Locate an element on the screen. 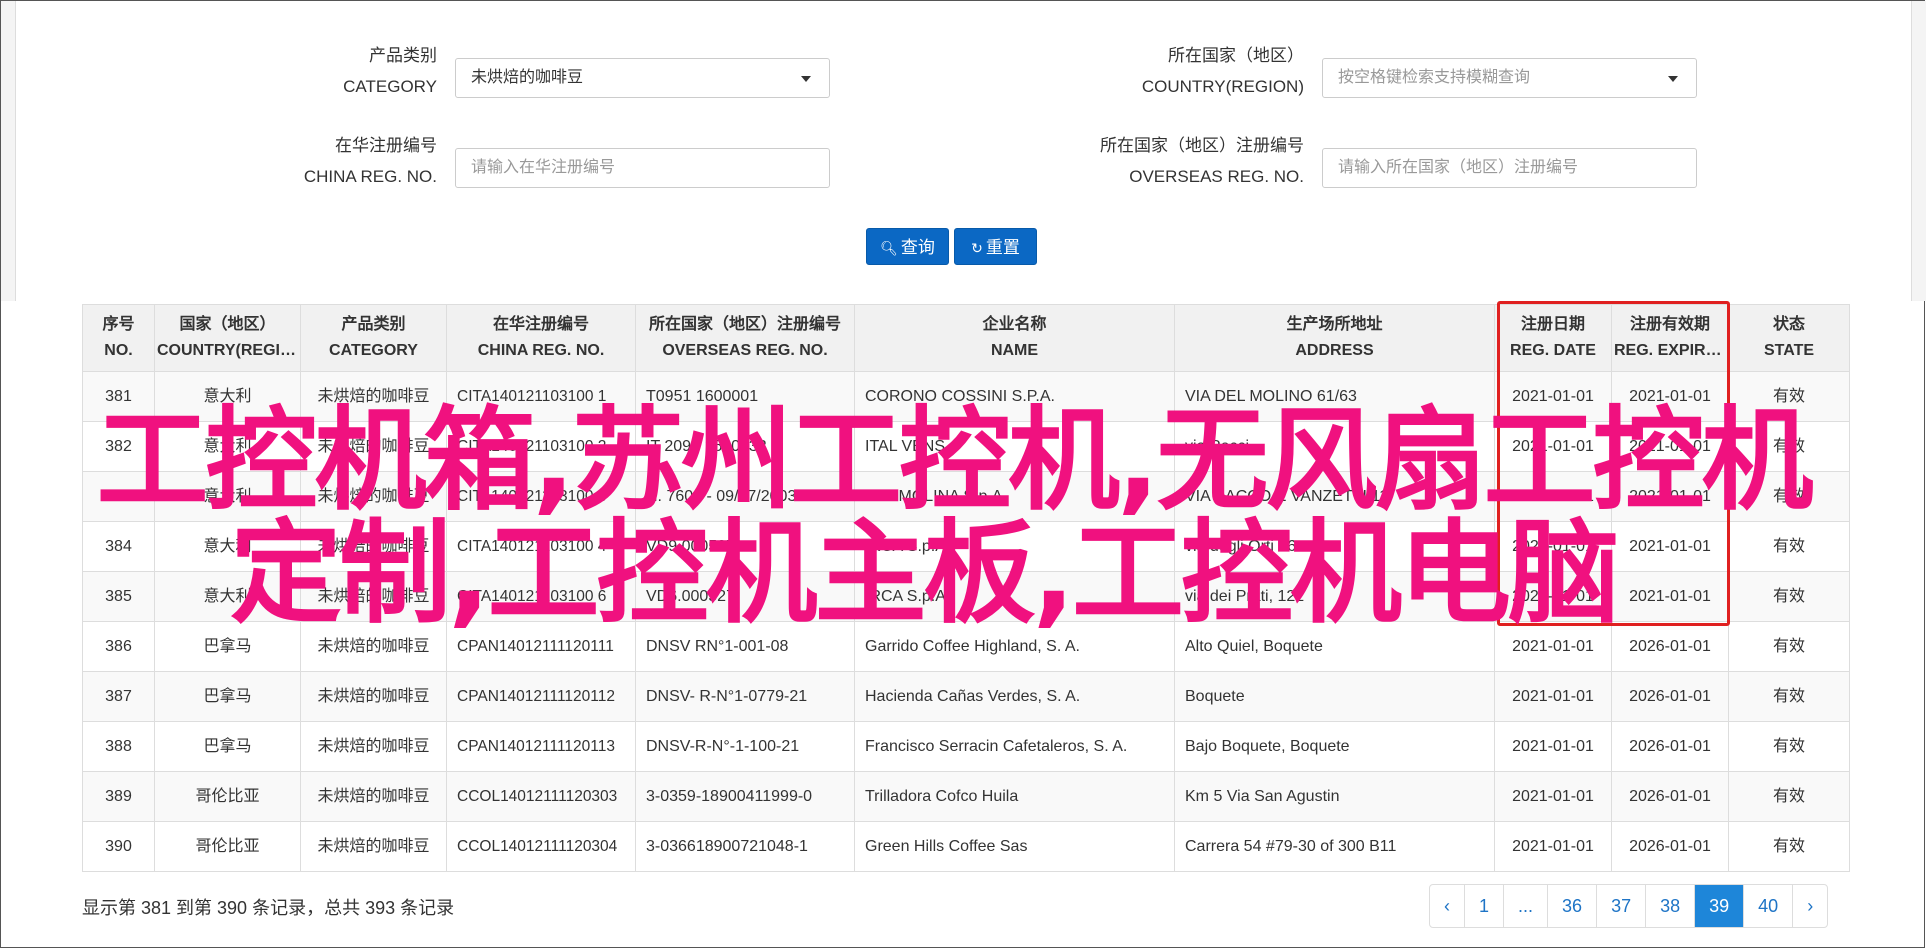 The height and width of the screenshot is (950, 1927). column-header-en: CHINA REG. NO. is located at coordinates (541, 350).